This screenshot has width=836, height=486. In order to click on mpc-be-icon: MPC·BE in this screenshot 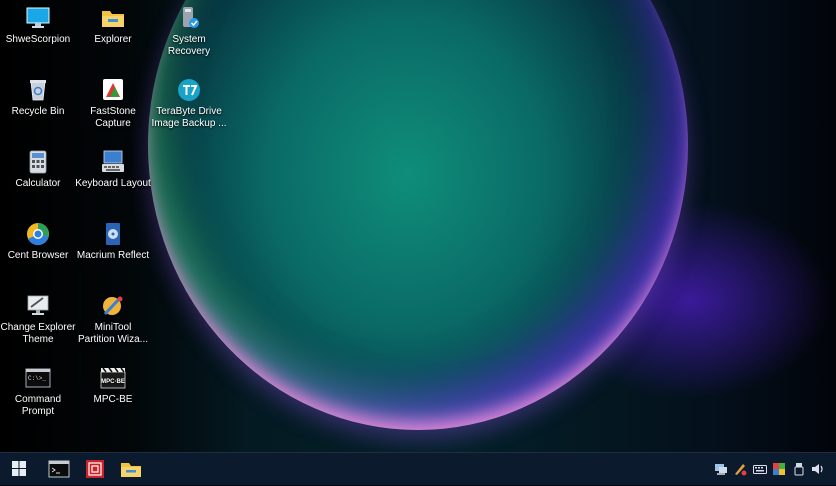, I will do `click(113, 378)`.